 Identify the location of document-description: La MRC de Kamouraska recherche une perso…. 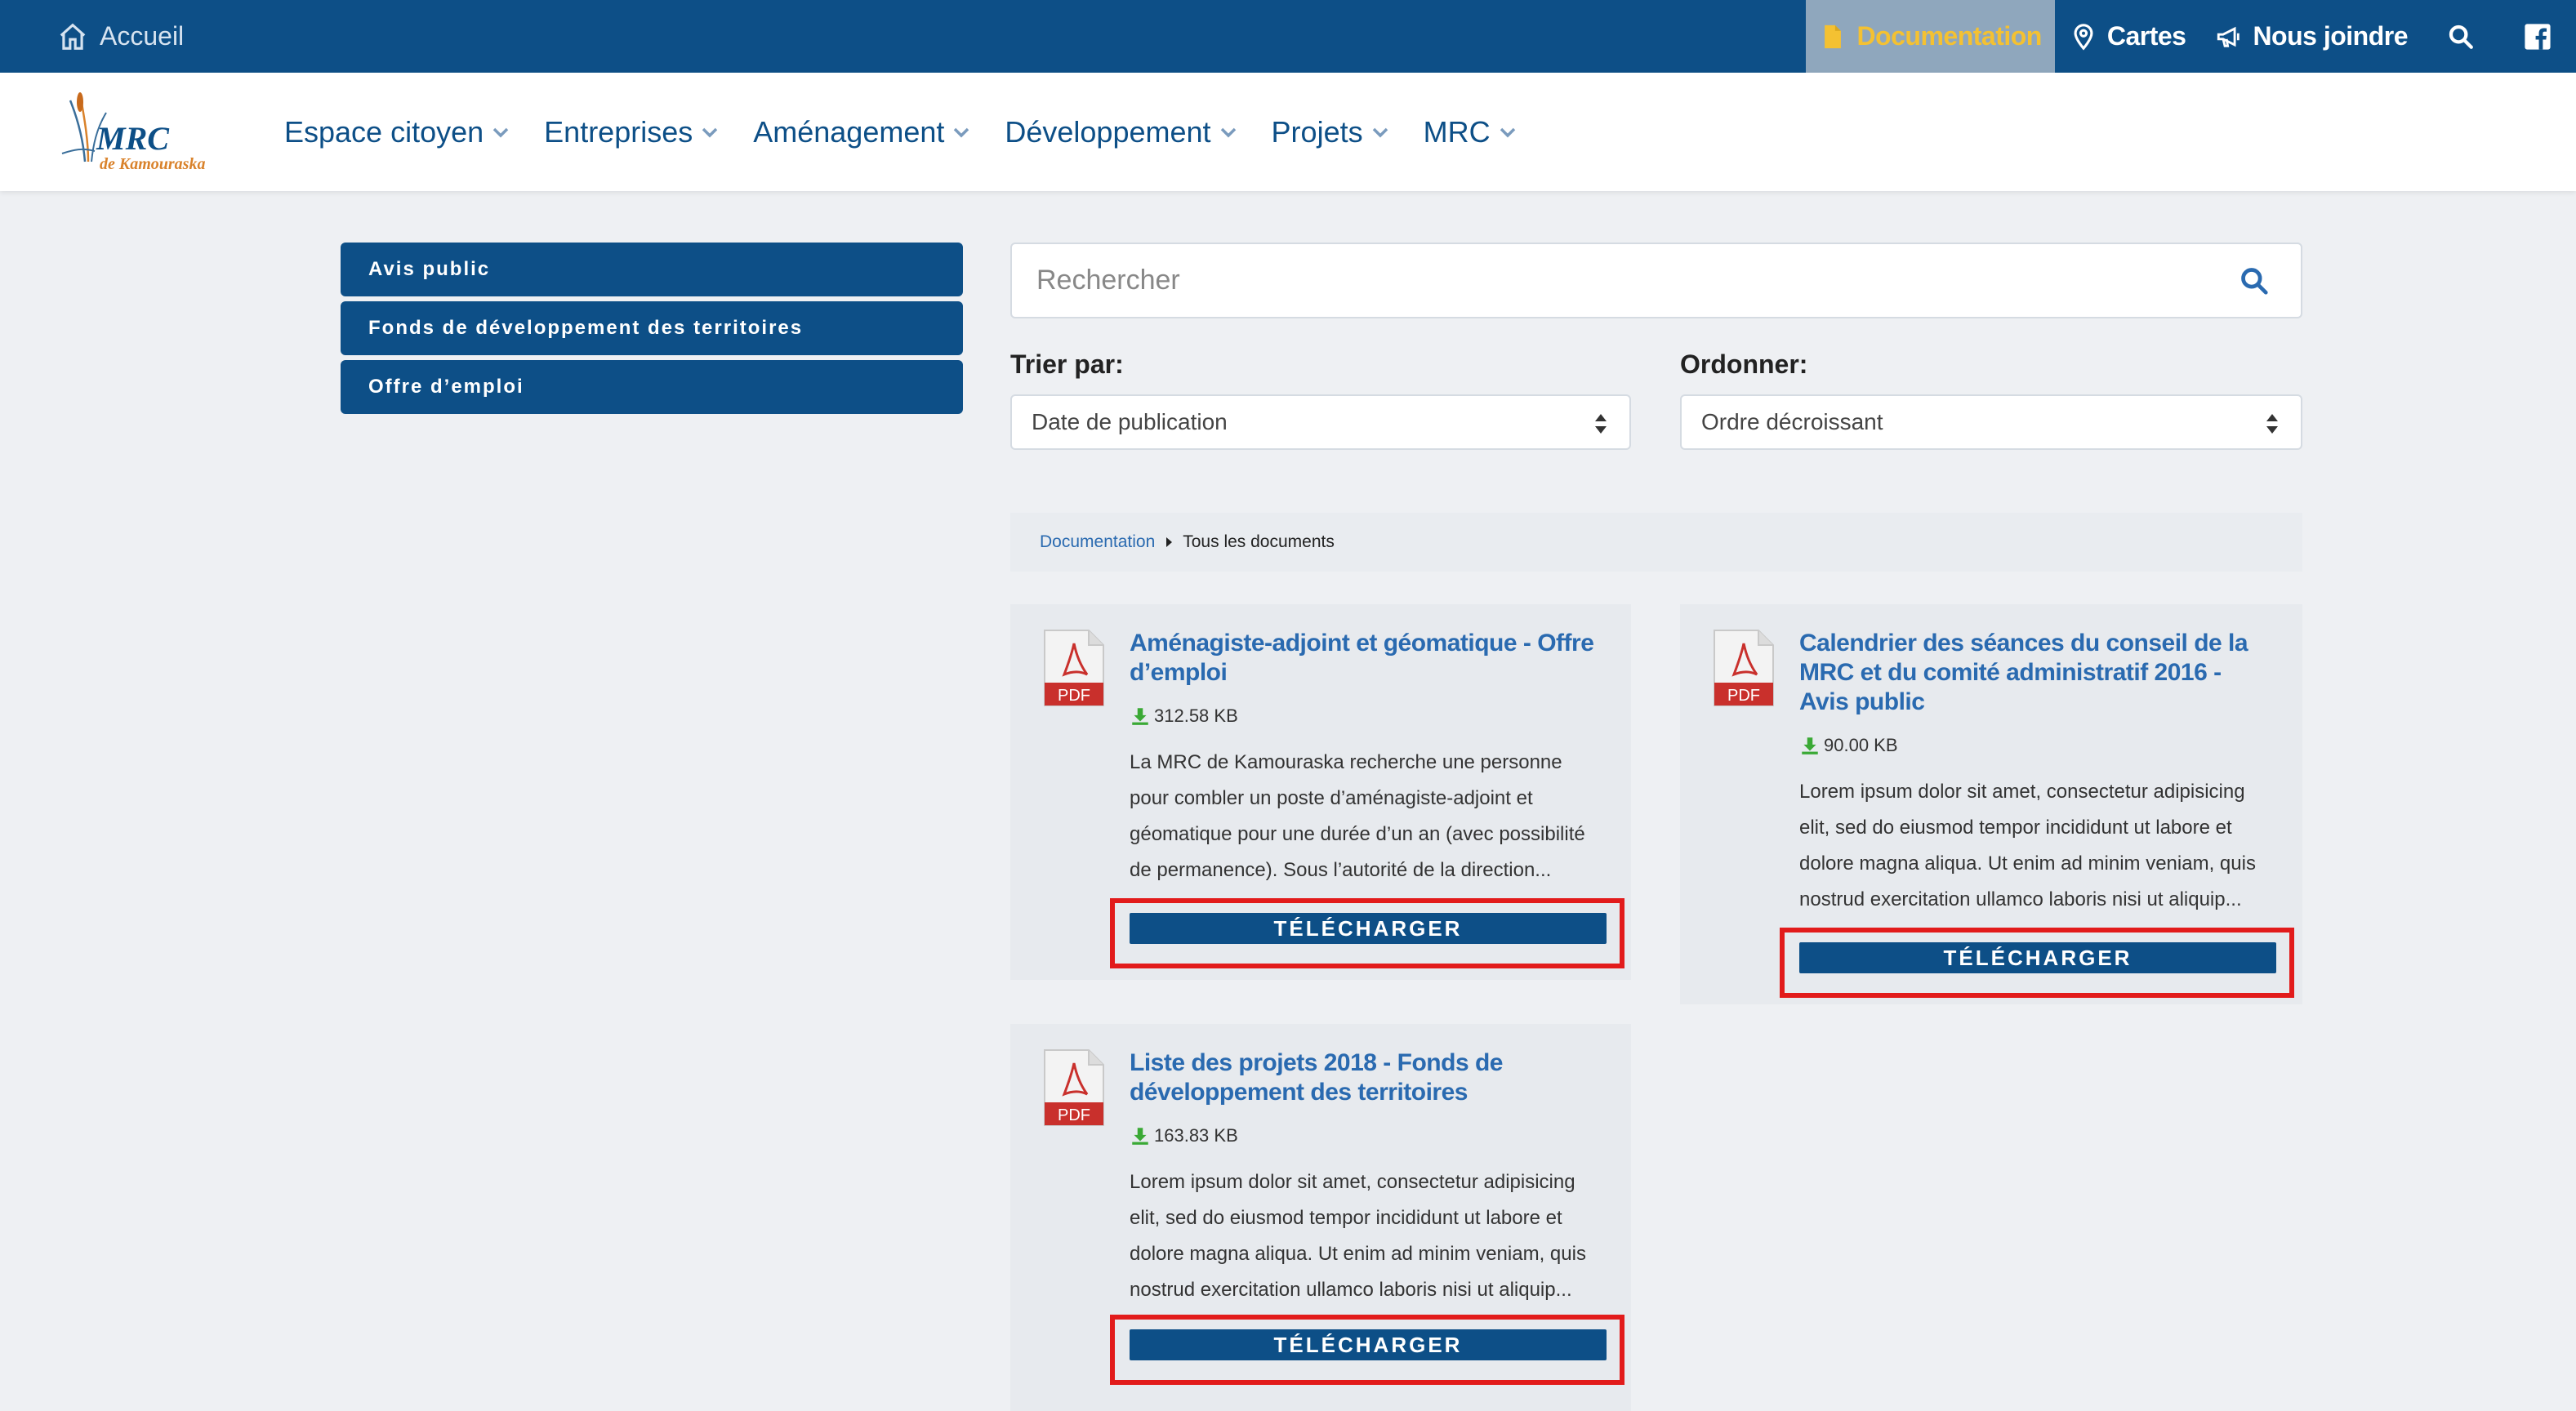
(1357, 816).